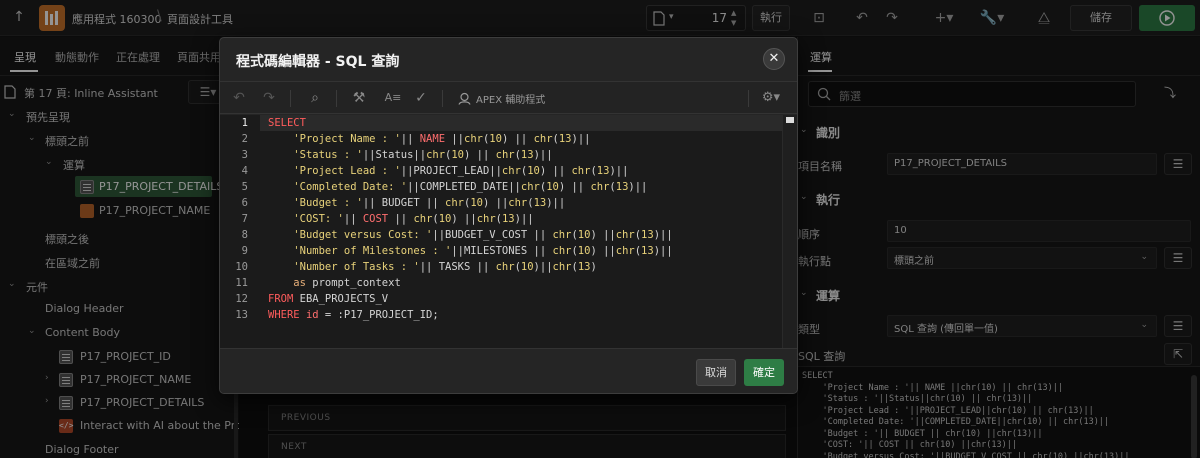  What do you see at coordinates (789, 231) in the screenshot?
I see `scrollbar-track` at bounding box center [789, 231].